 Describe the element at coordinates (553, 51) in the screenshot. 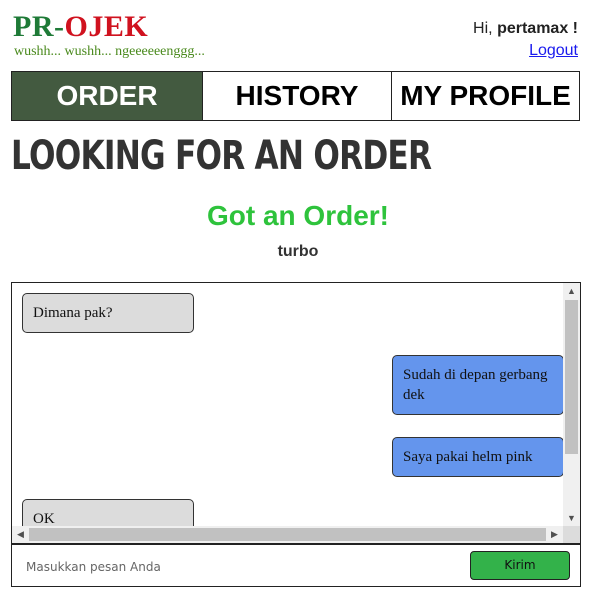

I see `logout-link: Logout` at that location.